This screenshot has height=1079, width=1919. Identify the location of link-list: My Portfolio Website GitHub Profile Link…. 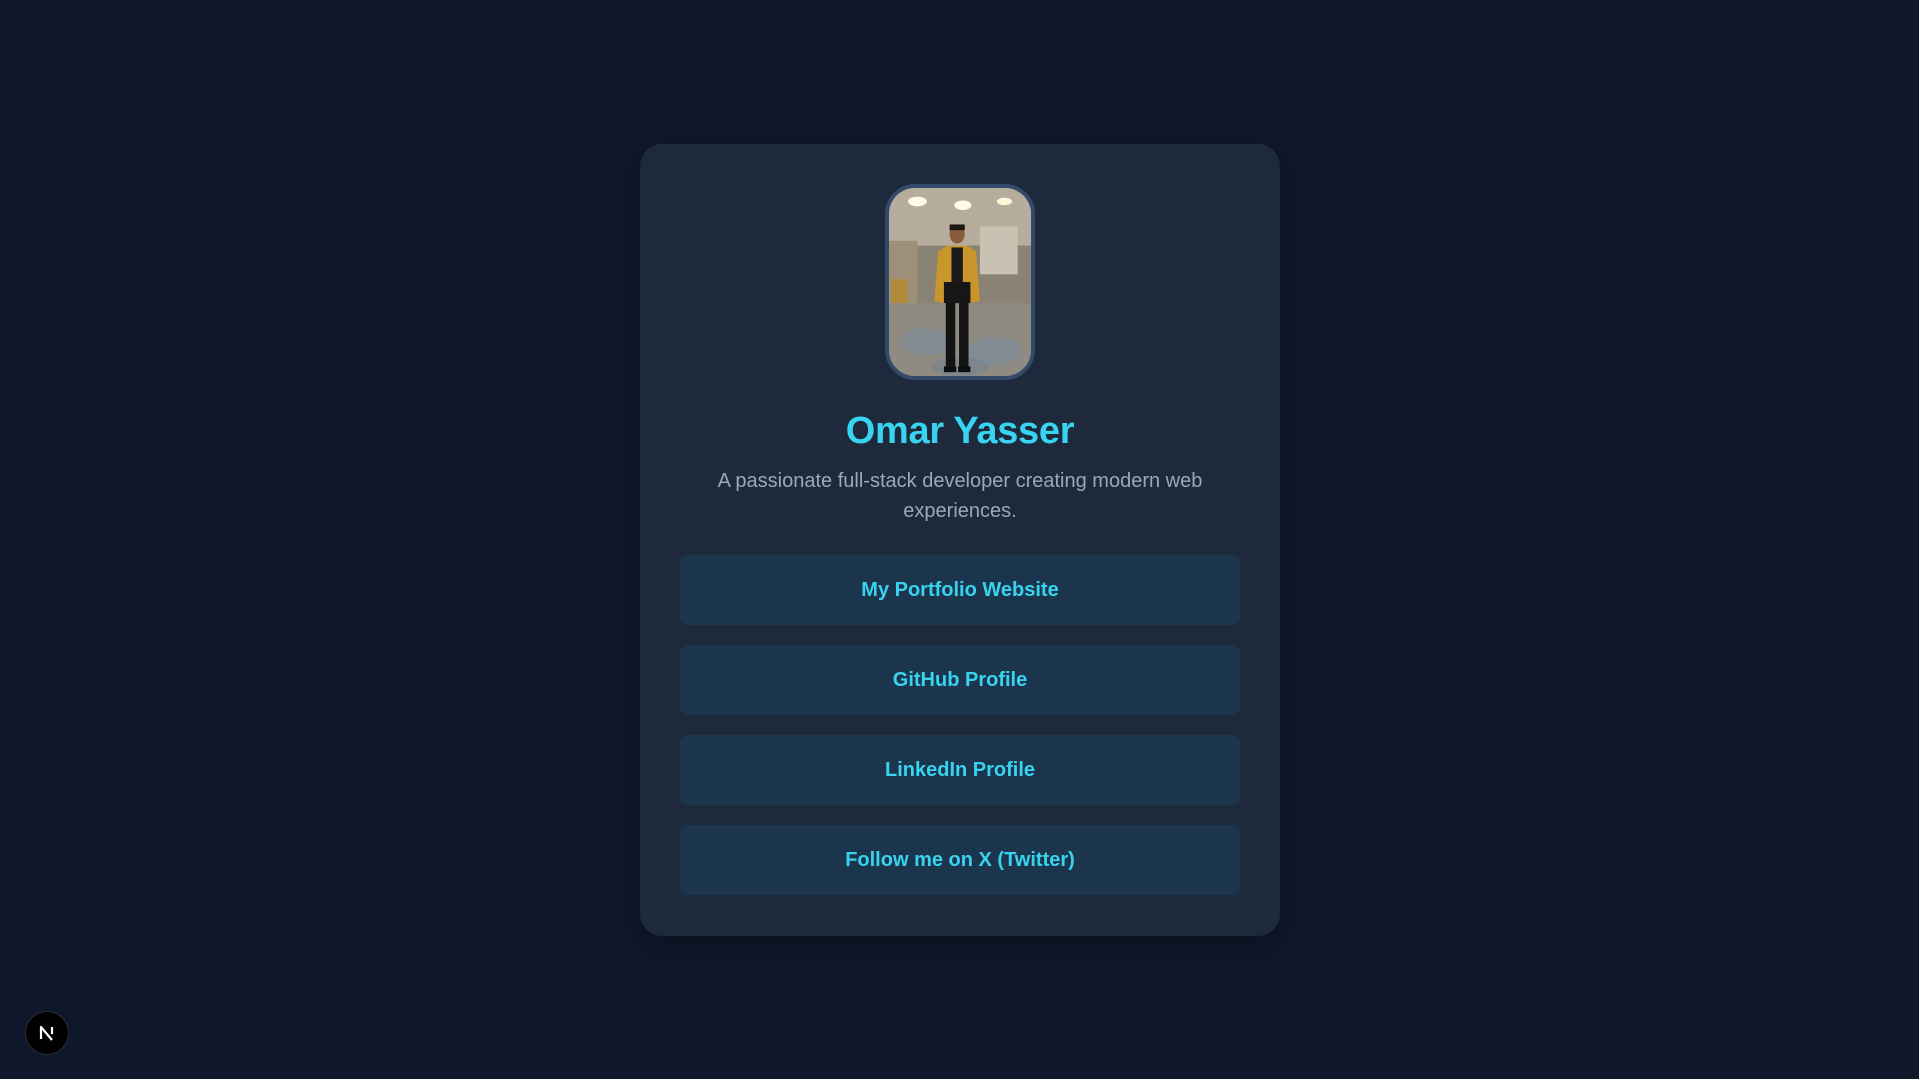
(960, 735).